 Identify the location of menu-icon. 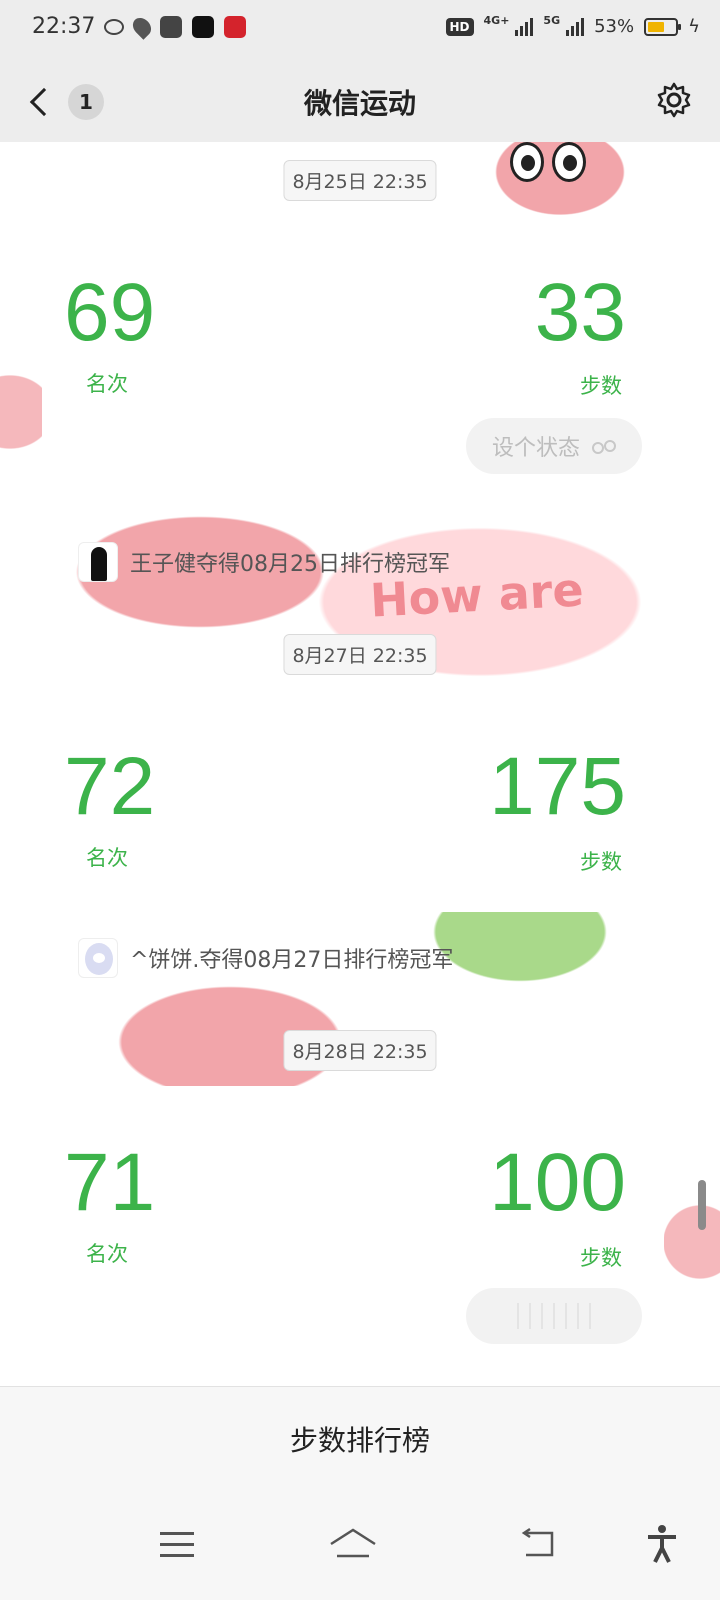
(177, 1544).